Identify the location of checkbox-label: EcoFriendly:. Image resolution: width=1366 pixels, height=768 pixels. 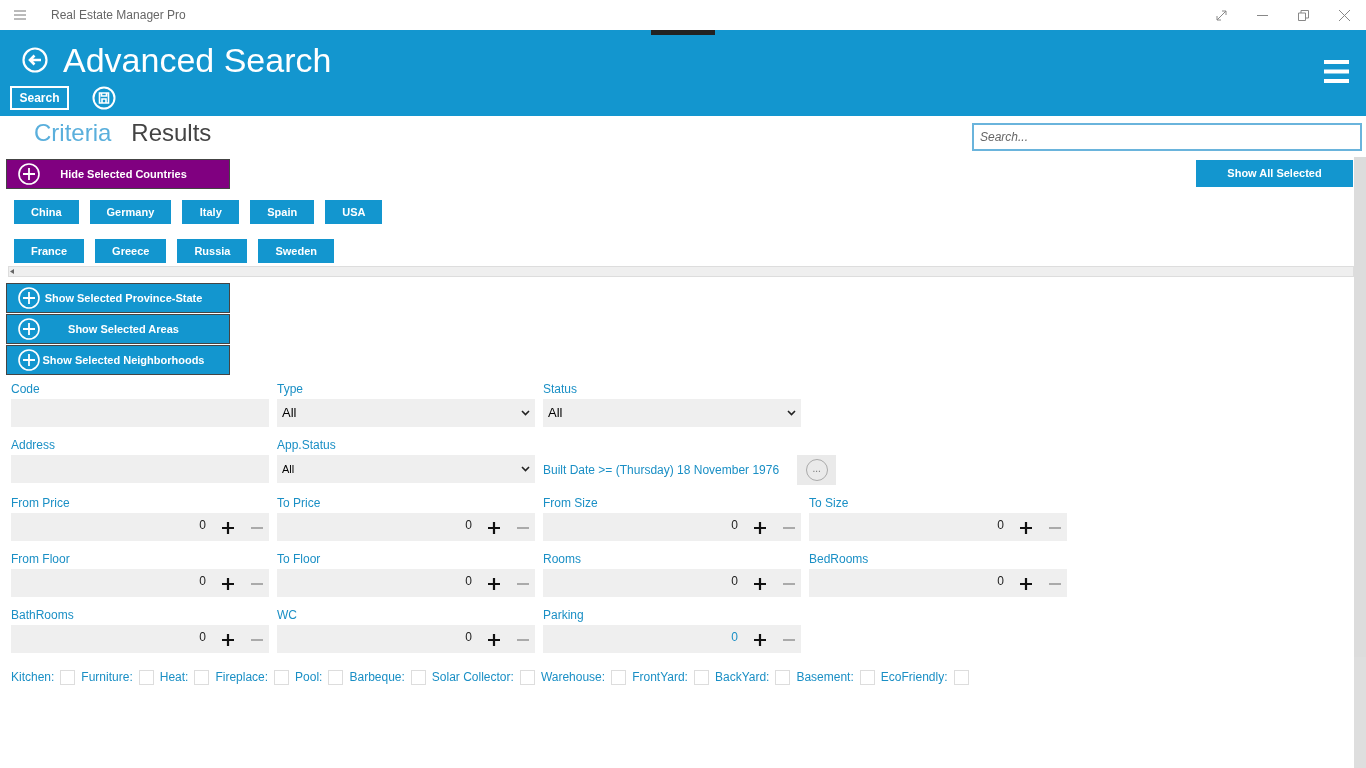
(914, 677).